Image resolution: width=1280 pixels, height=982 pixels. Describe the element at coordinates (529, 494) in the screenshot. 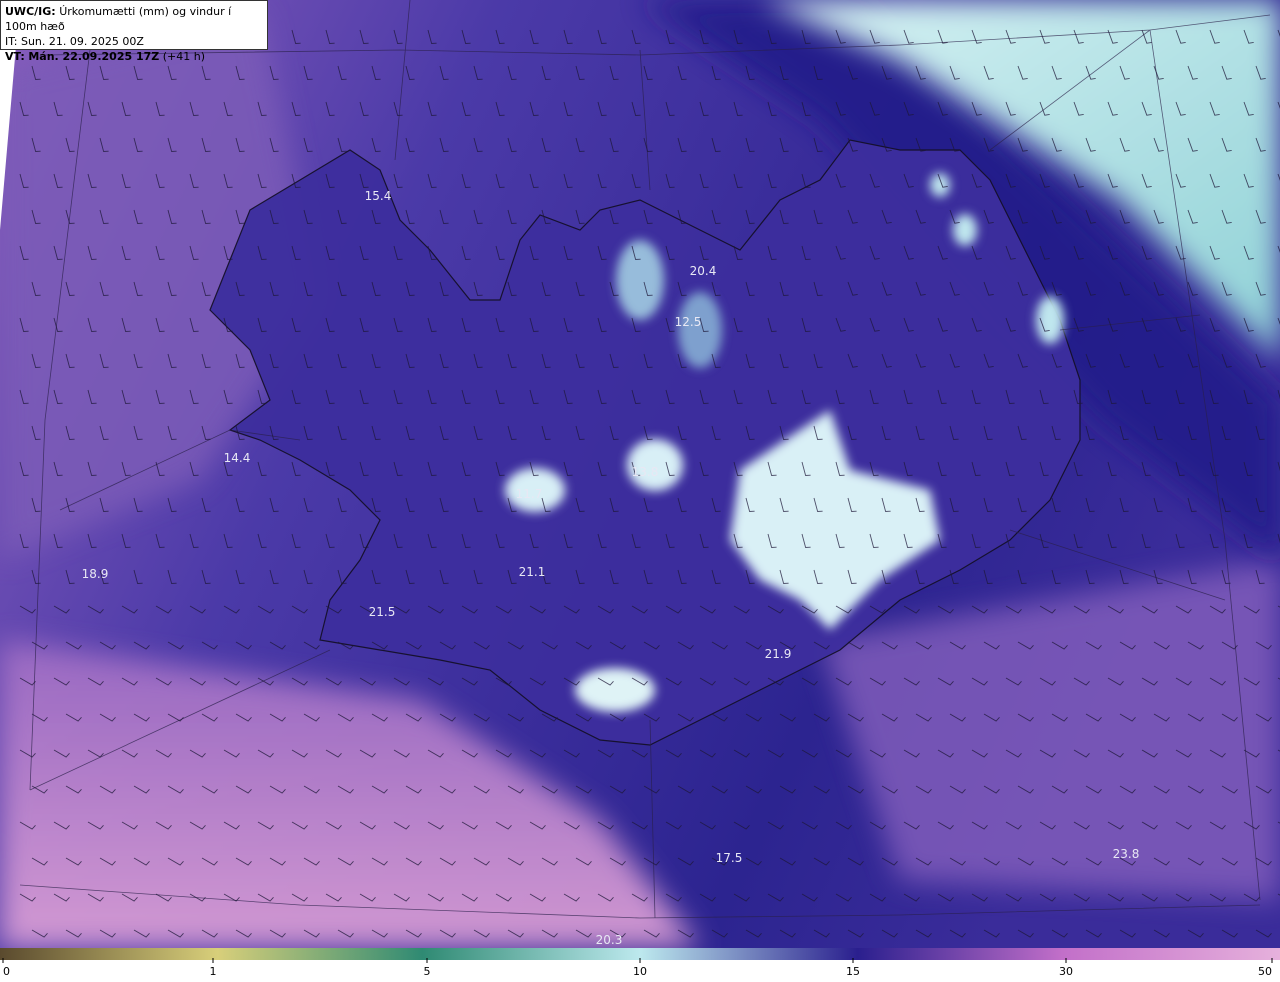

I see `value-label: 11.7` at that location.